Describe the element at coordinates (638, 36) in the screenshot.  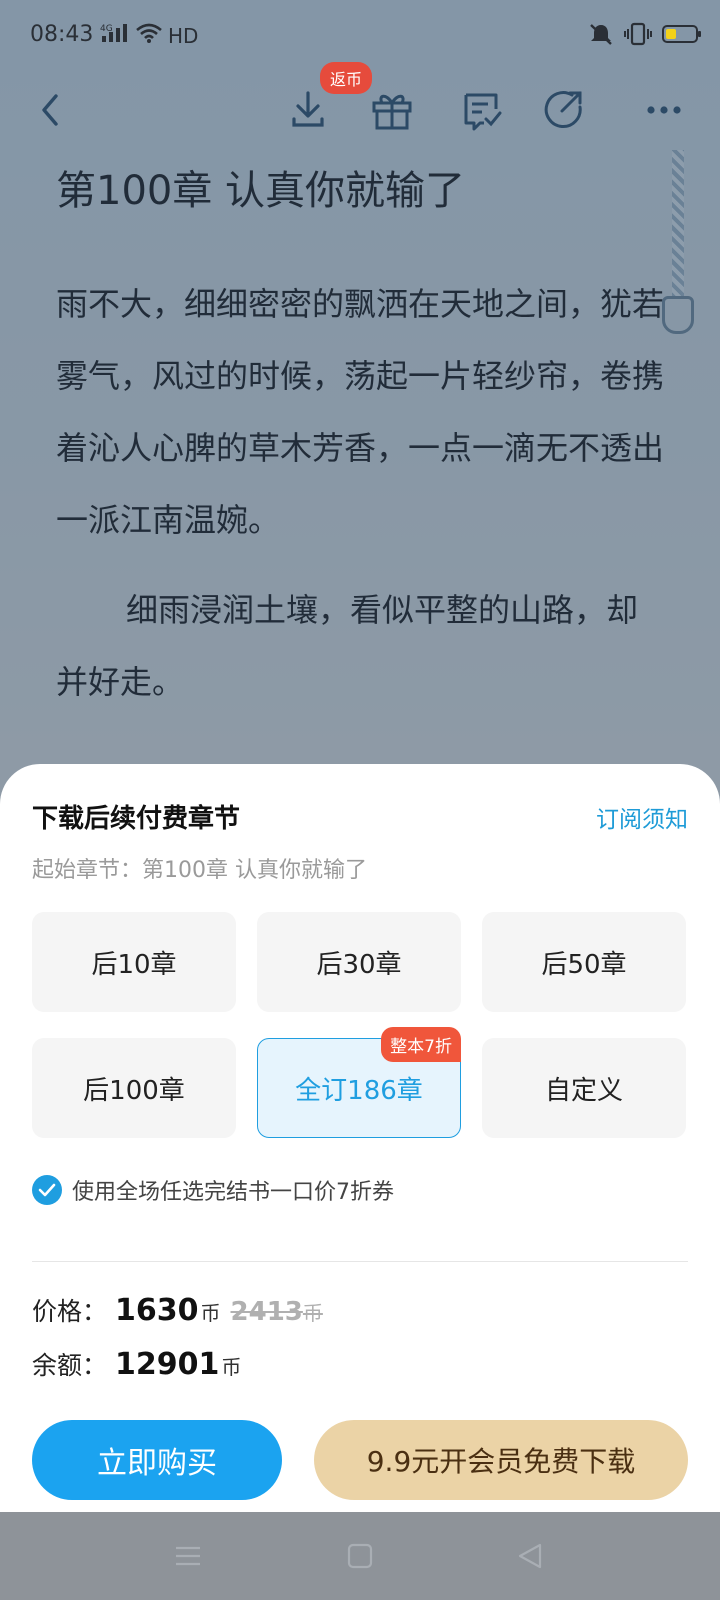
I see `vibrate-icon` at that location.